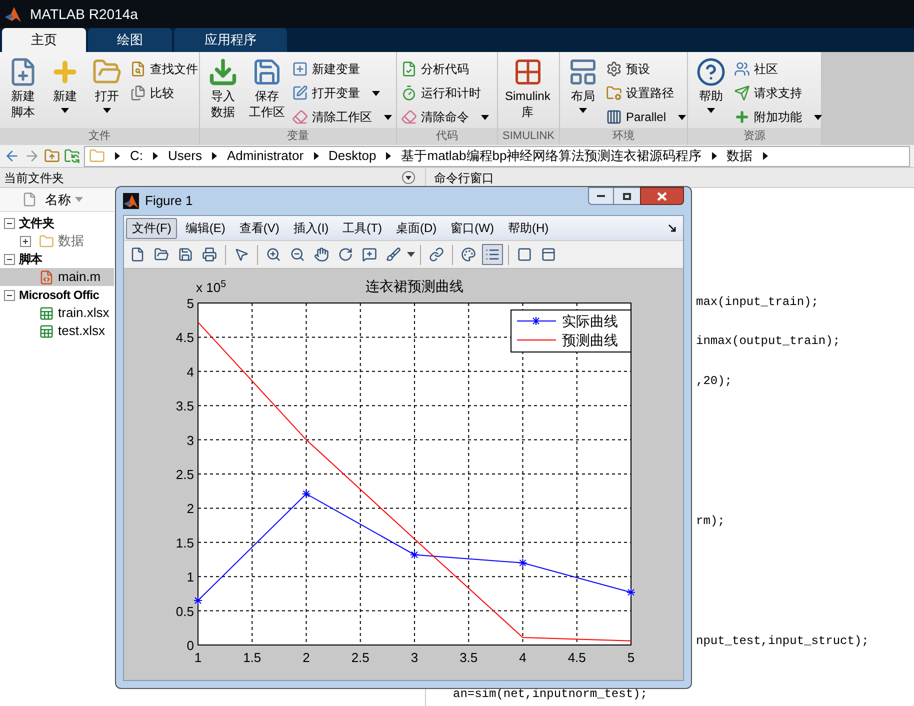 The image size is (914, 706). Describe the element at coordinates (185, 156) in the screenshot. I see `path-crumb: Users` at that location.